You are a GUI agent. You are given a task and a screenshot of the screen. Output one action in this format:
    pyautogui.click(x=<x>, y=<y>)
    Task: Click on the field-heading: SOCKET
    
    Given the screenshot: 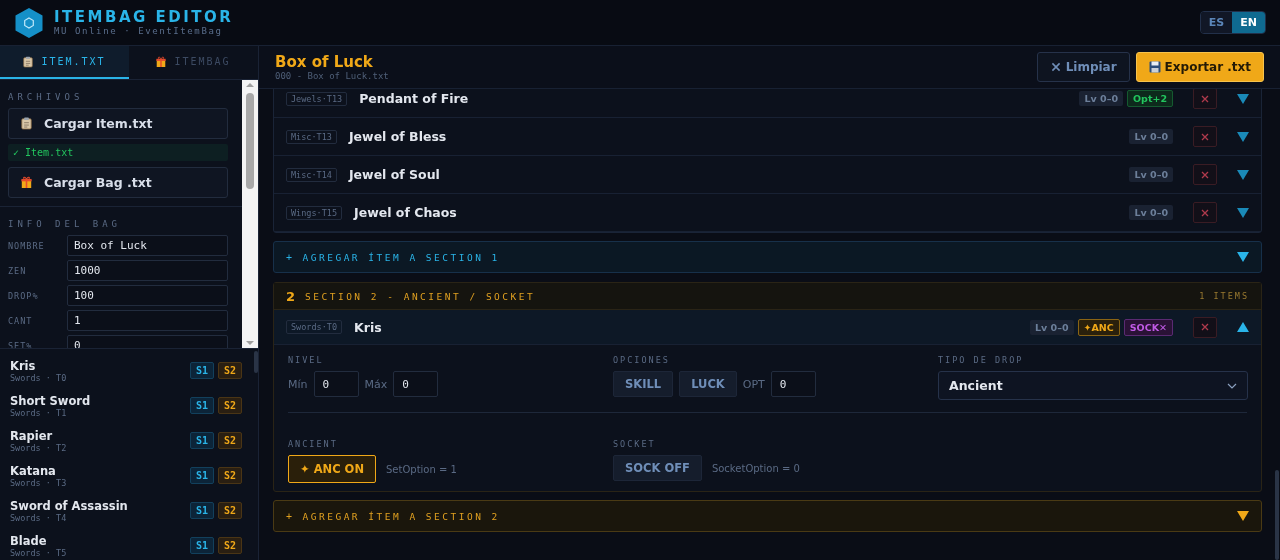 What is the action you would take?
    pyautogui.click(x=635, y=444)
    